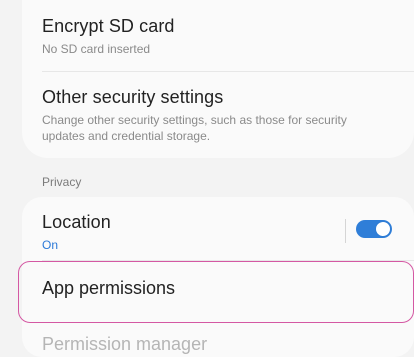 The image size is (414, 357). I want to click on location-item: Location On, so click(218, 232).